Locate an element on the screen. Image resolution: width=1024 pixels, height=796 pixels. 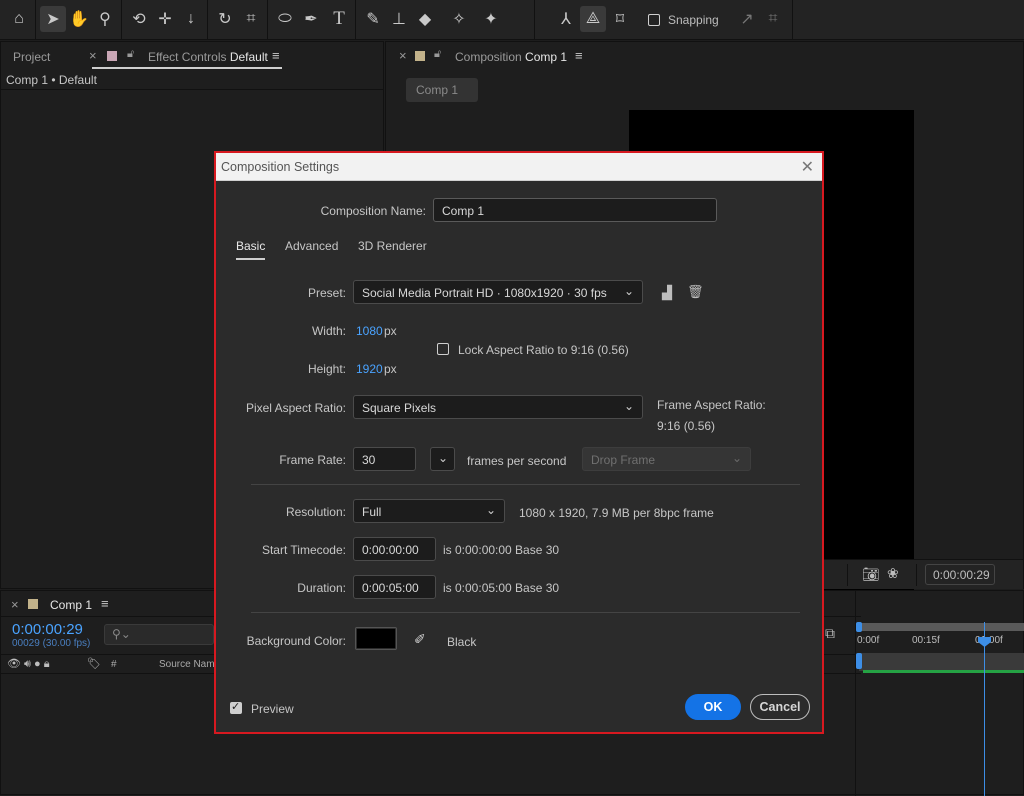
save-preset-icon: ▟ is located at coordinates (667, 293).